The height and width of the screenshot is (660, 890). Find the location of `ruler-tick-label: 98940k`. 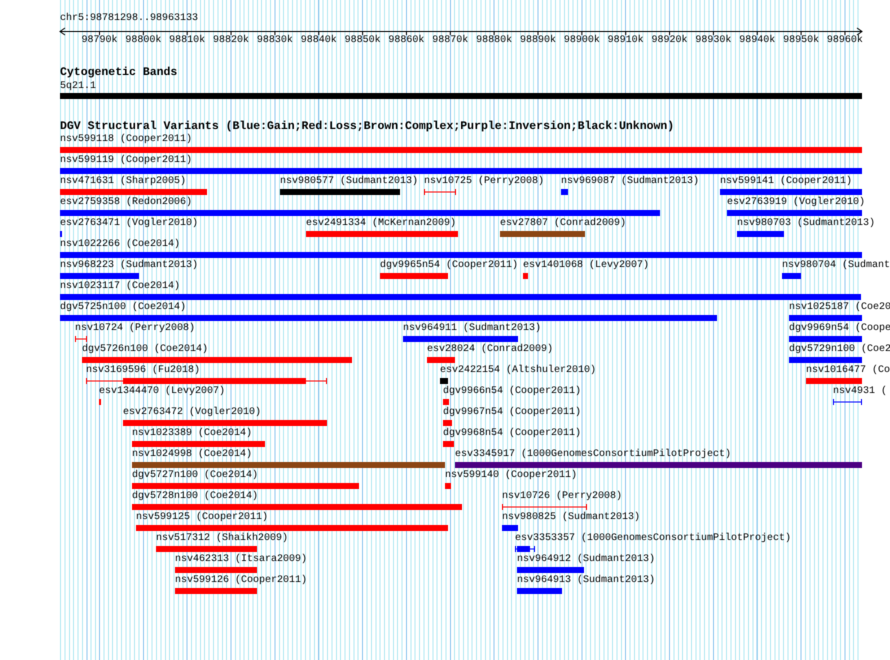

ruler-tick-label: 98940k is located at coordinates (757, 41).